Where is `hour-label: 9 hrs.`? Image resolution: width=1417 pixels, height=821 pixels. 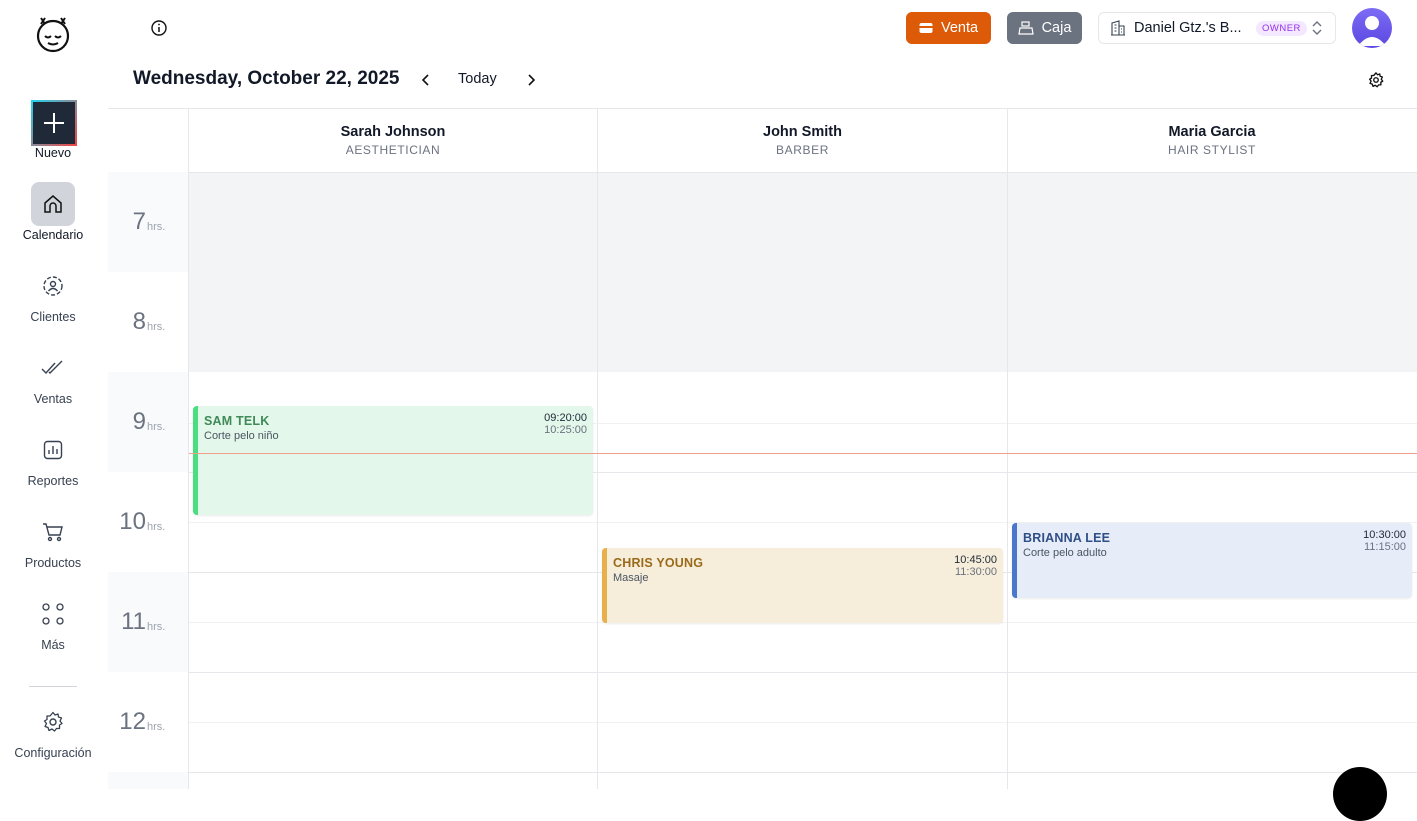 hour-label: 9 hrs. is located at coordinates (148, 422).